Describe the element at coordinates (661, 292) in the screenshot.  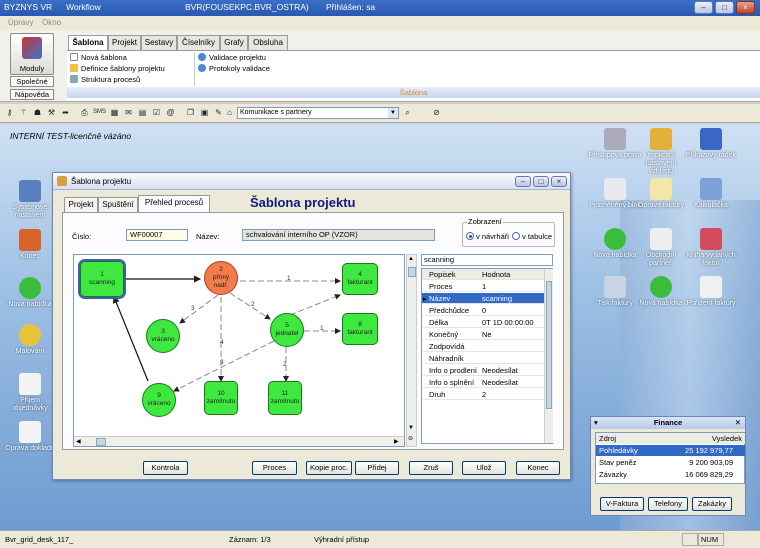
I see `desktop-new-offer-3: Nová nabídka` at that location.